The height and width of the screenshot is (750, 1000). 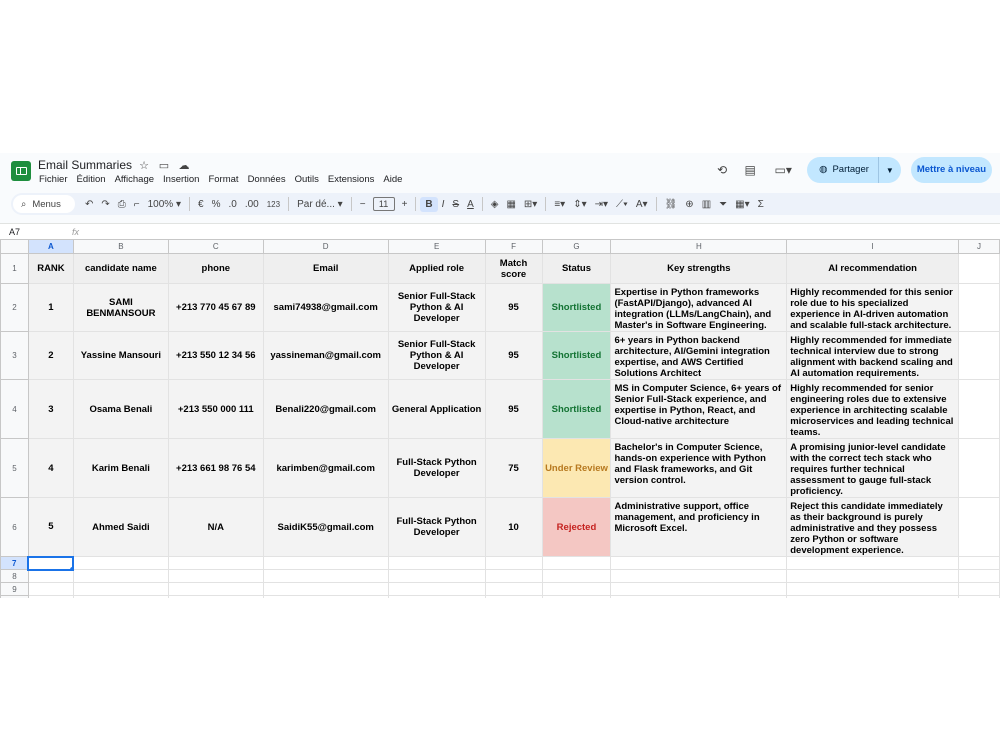 What do you see at coordinates (89, 204) in the screenshot?
I see `undo-icon: ↶` at bounding box center [89, 204].